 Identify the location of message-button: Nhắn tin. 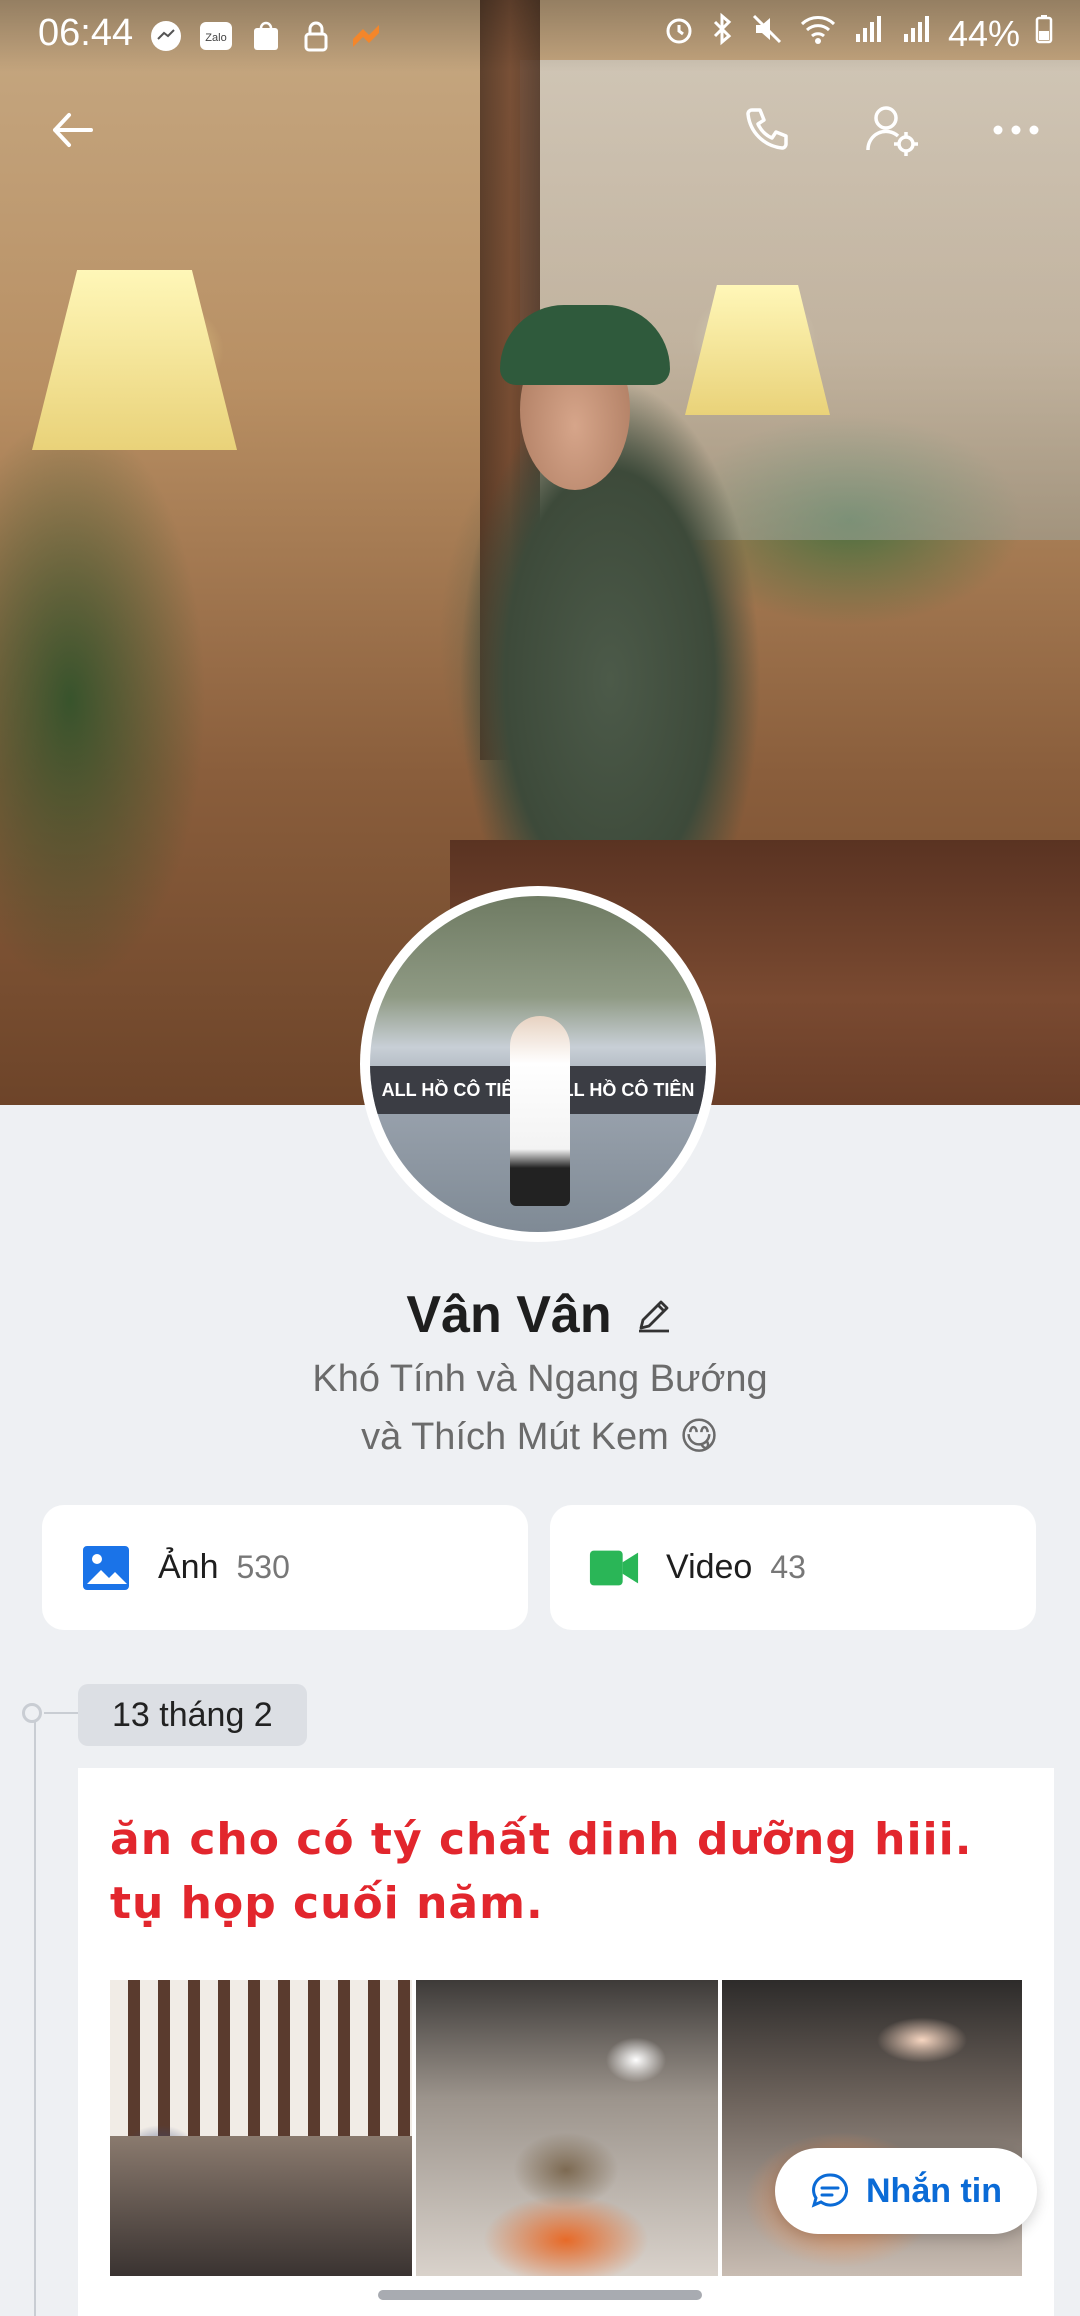
(906, 2191).